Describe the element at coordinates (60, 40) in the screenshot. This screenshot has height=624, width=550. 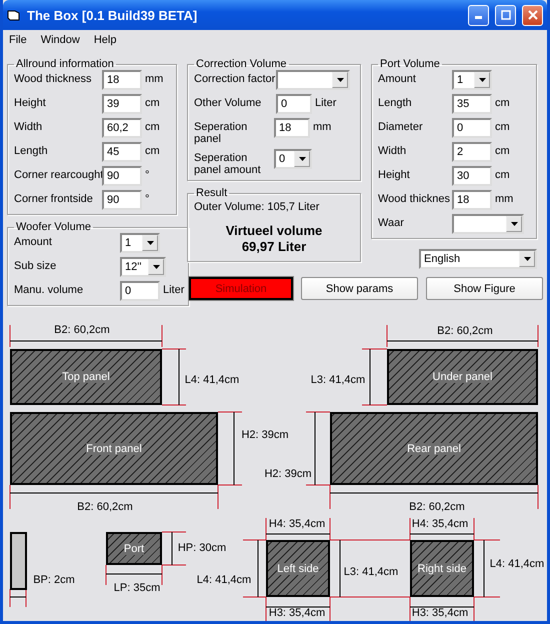
I see `menu-item: Window` at that location.